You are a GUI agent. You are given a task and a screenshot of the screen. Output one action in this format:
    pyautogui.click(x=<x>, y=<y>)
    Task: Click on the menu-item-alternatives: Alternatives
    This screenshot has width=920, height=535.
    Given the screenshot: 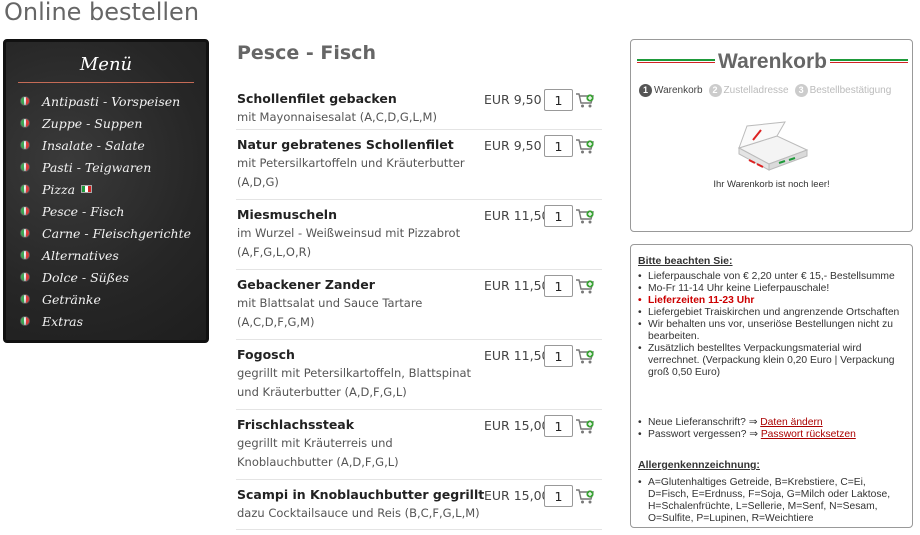 What is the action you would take?
    pyautogui.click(x=105, y=255)
    